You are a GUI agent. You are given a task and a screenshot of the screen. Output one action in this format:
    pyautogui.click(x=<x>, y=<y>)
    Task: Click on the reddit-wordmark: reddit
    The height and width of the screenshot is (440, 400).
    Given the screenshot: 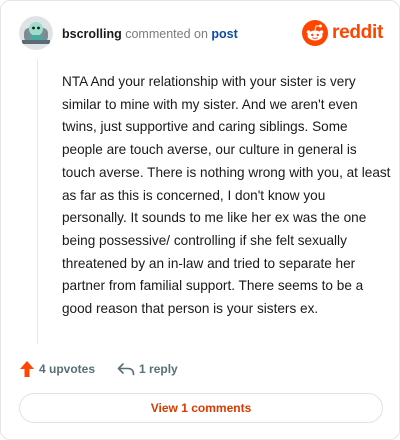 What is the action you would take?
    pyautogui.click(x=357, y=32)
    